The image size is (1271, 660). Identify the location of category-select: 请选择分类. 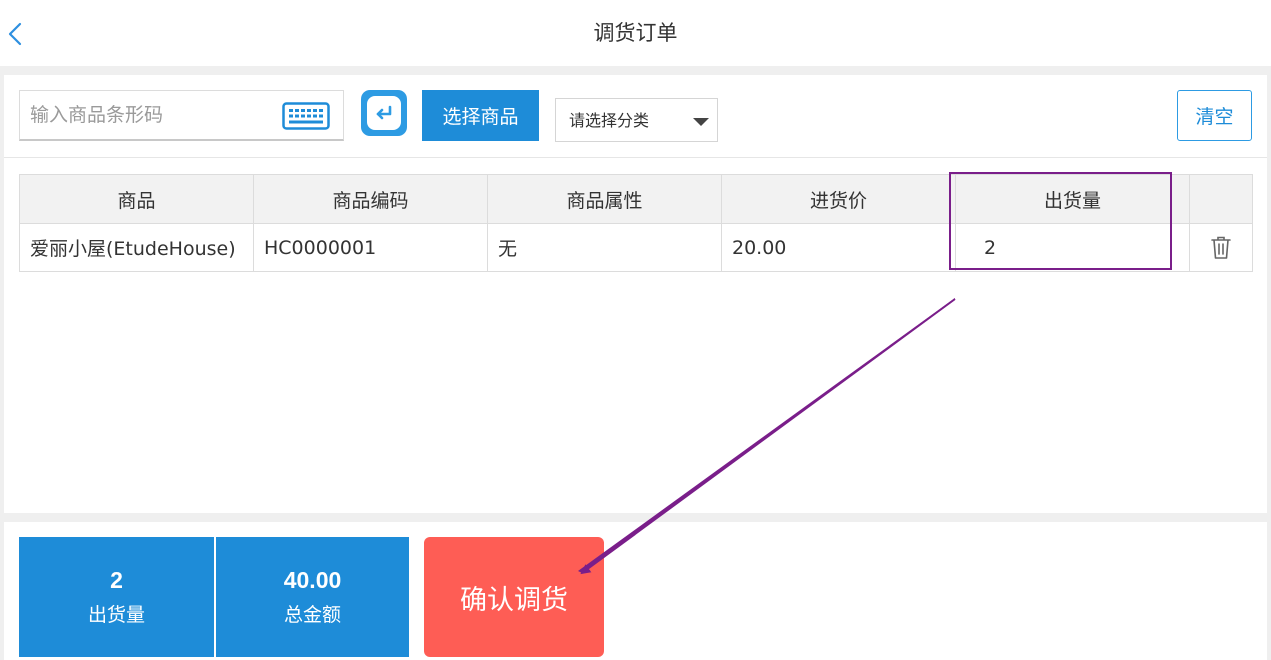
(636, 120).